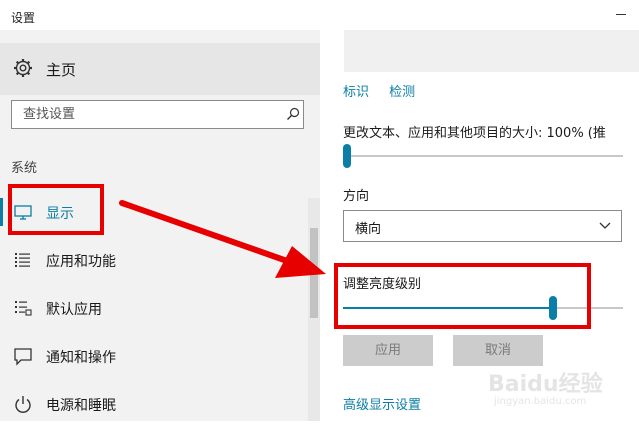  I want to click on minimize-button, so click(621, 14).